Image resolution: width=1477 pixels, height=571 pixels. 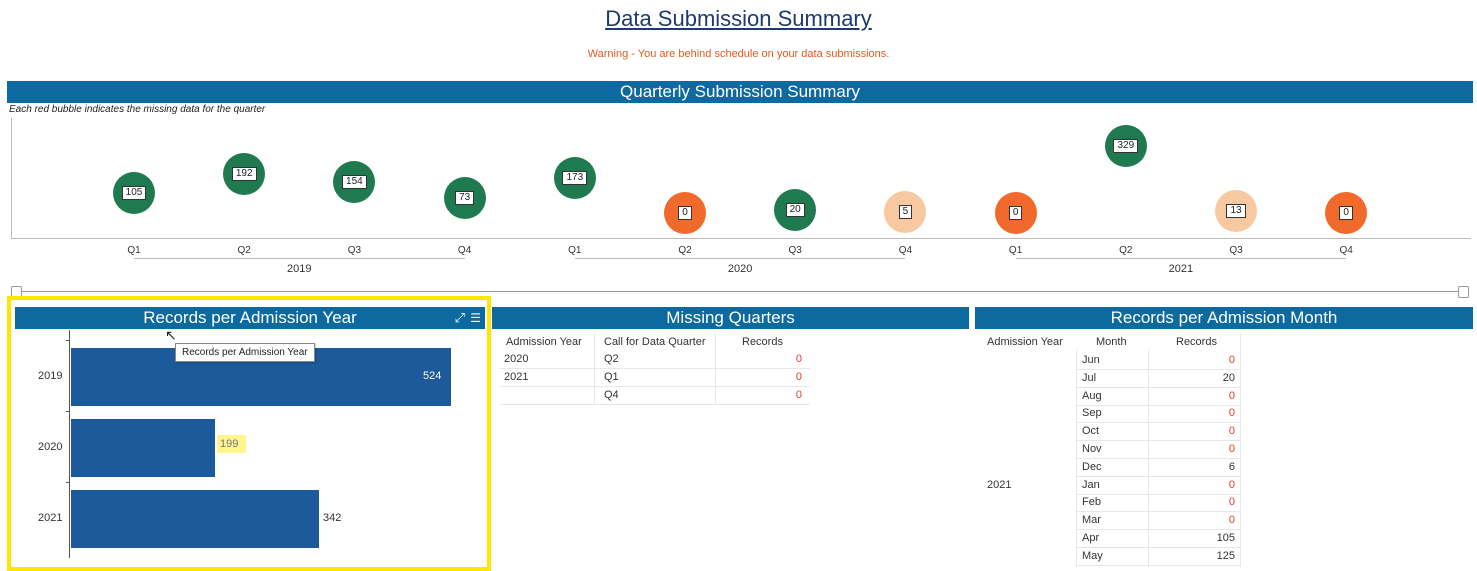 What do you see at coordinates (740, 269) in the screenshot?
I see `year-tick-label: 2020` at bounding box center [740, 269].